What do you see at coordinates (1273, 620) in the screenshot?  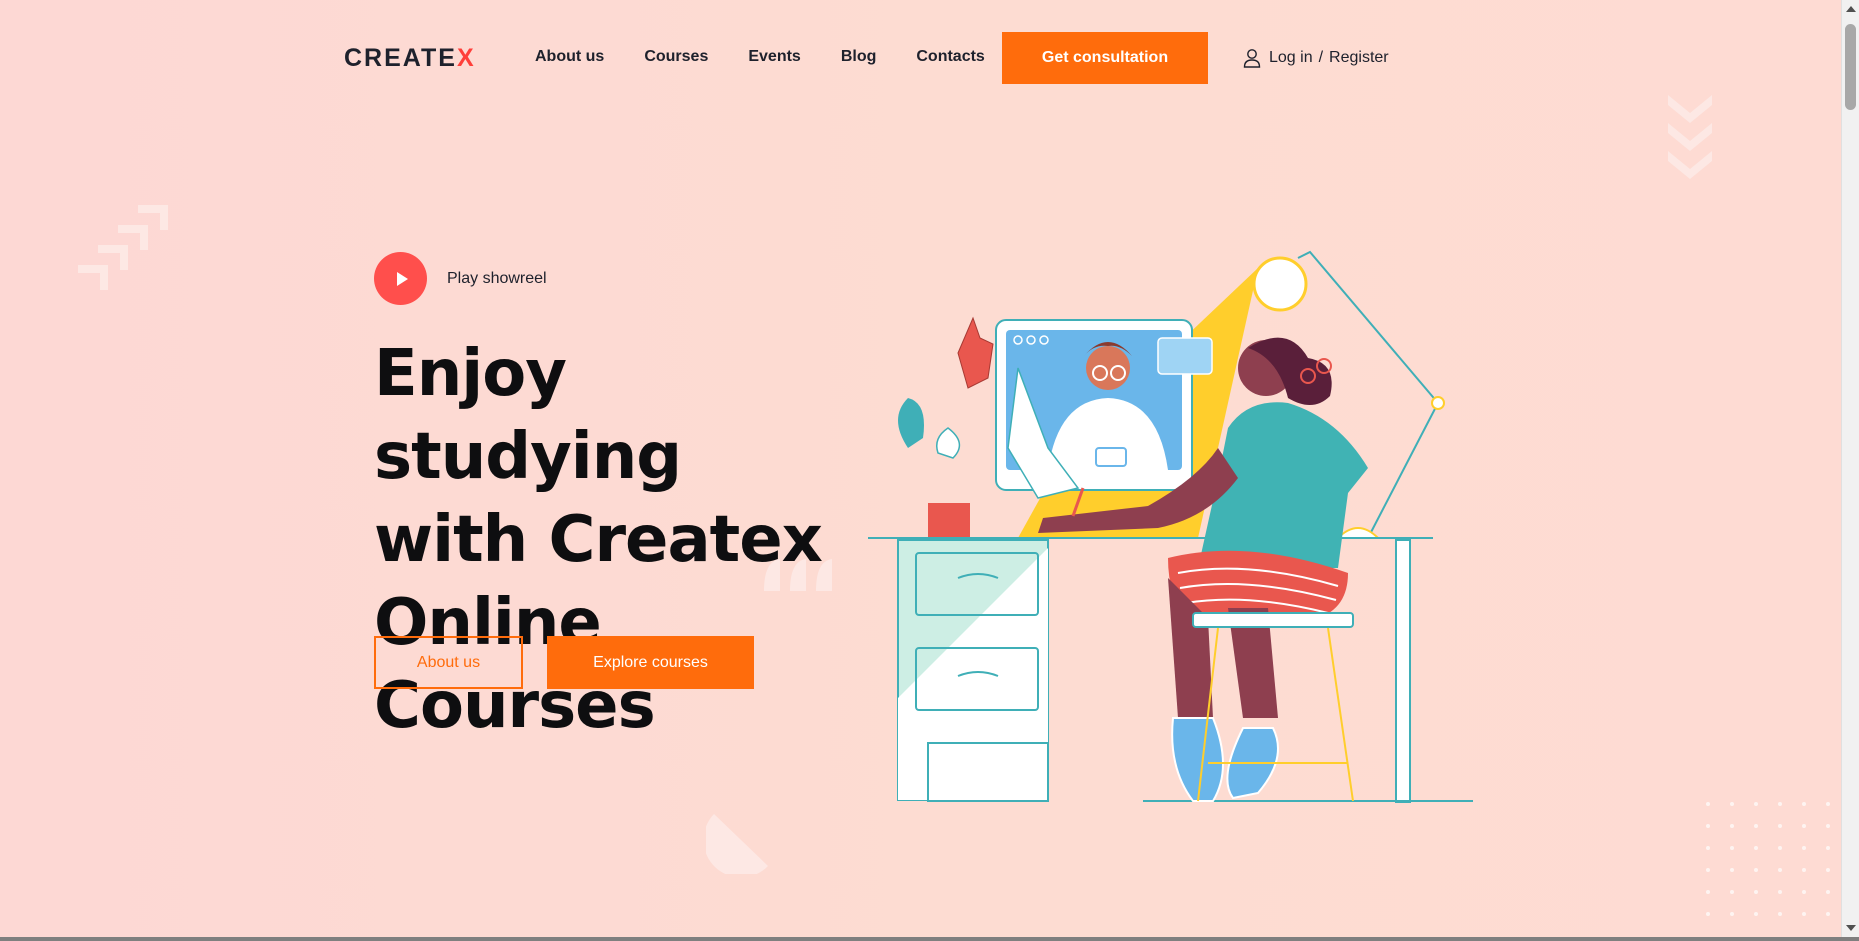 I see `chair-seat` at bounding box center [1273, 620].